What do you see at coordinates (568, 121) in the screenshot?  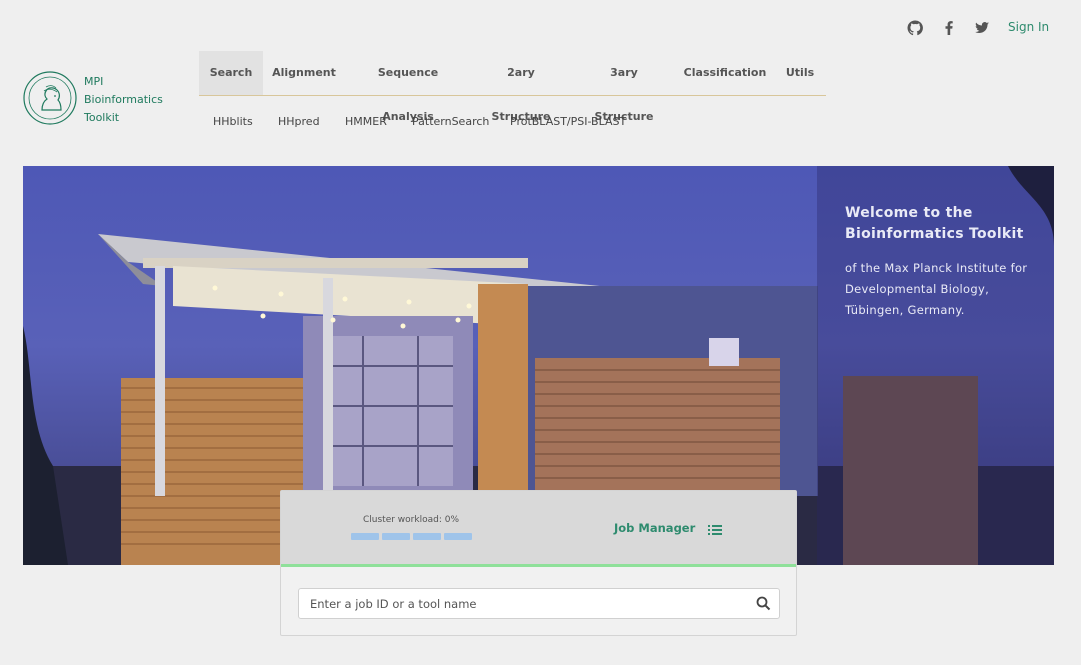 I see `subtab-protblast-psiblast: ProtBLAST/PSI-BLAST` at bounding box center [568, 121].